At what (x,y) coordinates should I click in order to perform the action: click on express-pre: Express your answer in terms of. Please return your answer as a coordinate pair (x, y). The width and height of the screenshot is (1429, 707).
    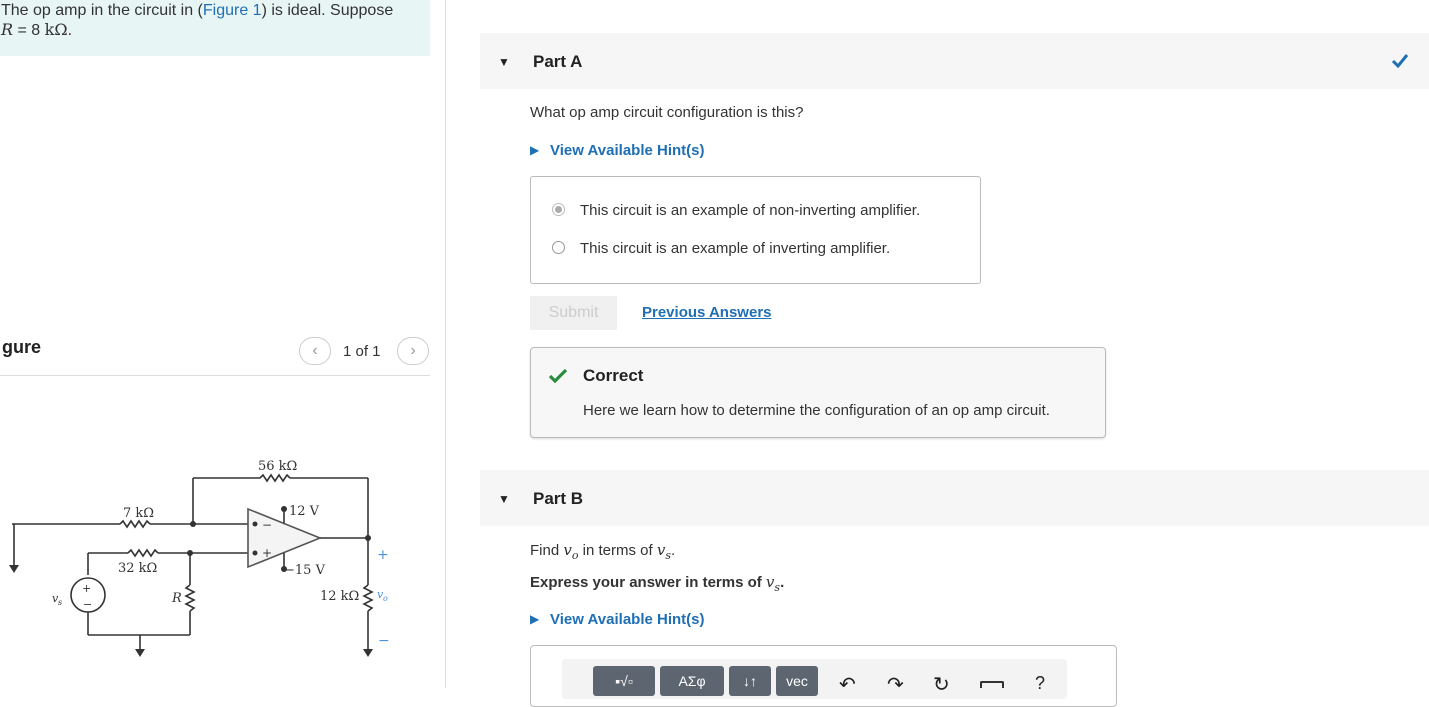
    Looking at the image, I should click on (648, 582).